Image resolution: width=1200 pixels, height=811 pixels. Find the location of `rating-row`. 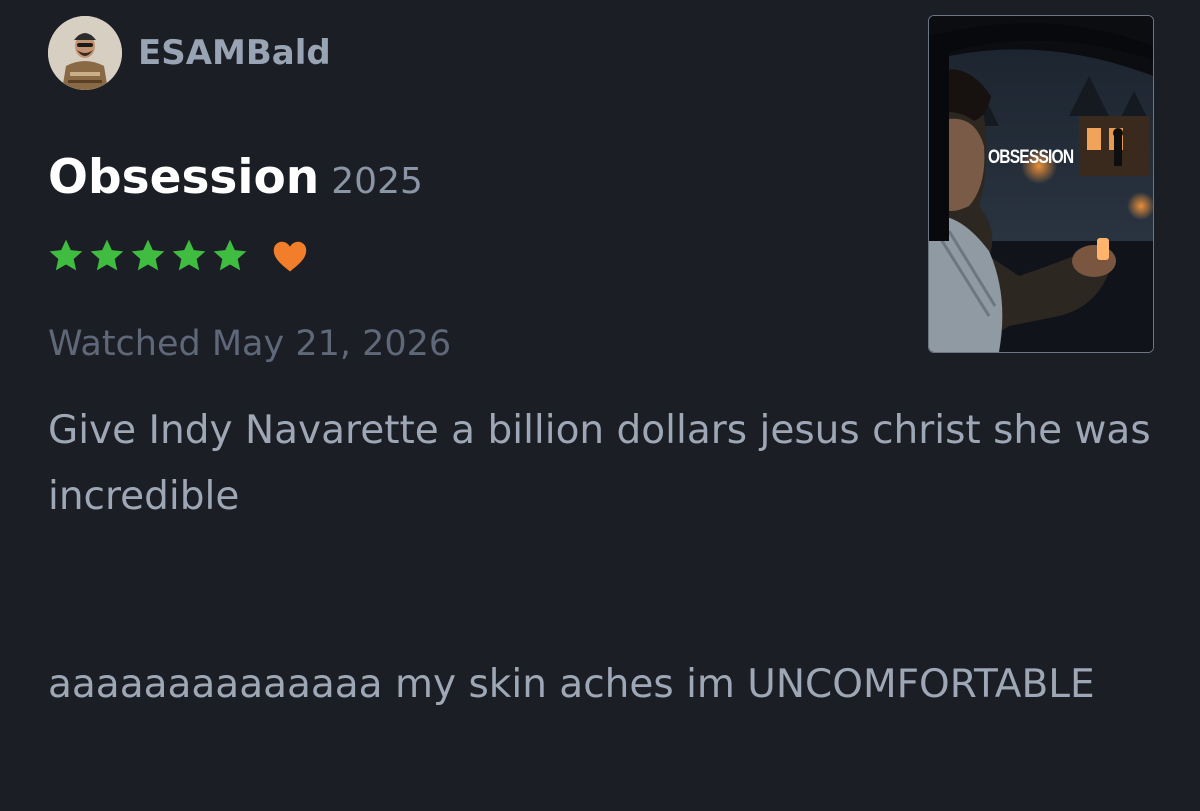

rating-row is located at coordinates (177, 256).